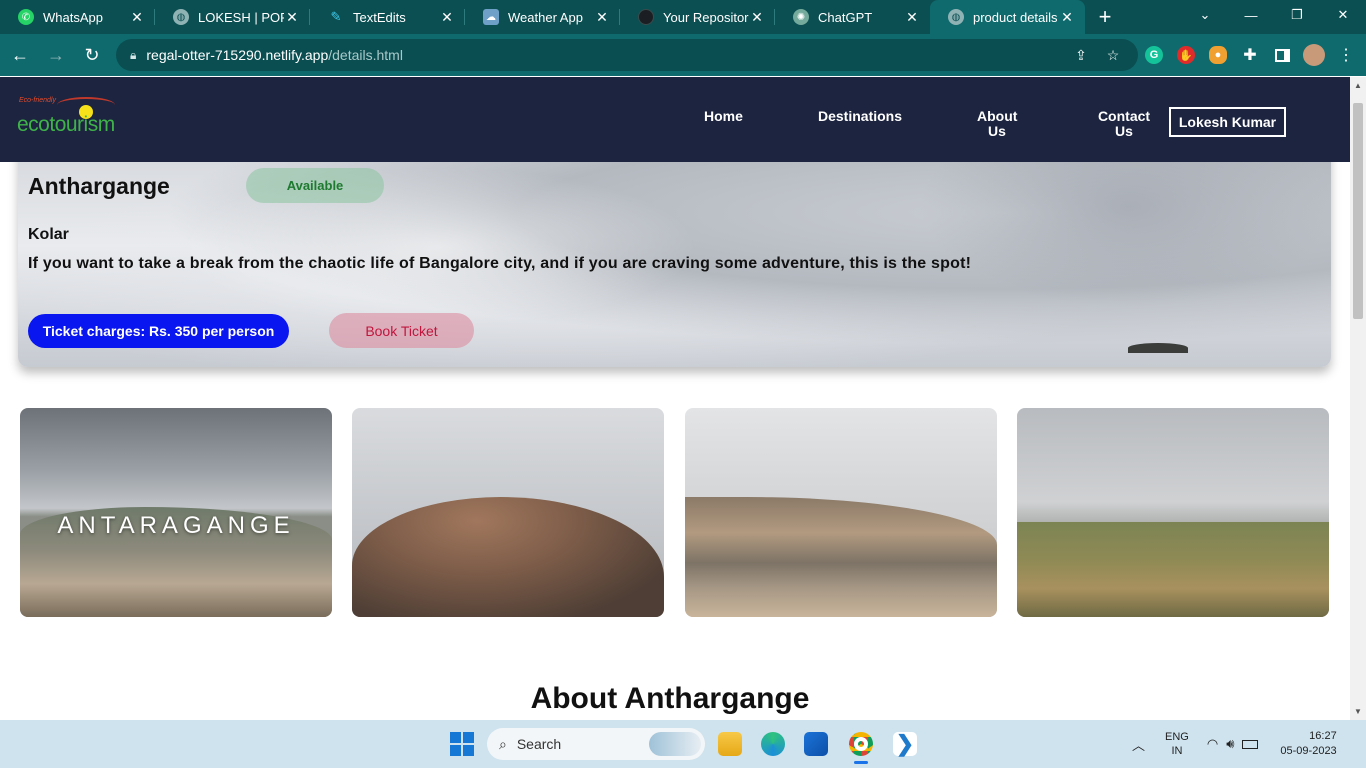 The height and width of the screenshot is (768, 1366). I want to click on nav-contact-us: Contact Us, so click(1124, 124).